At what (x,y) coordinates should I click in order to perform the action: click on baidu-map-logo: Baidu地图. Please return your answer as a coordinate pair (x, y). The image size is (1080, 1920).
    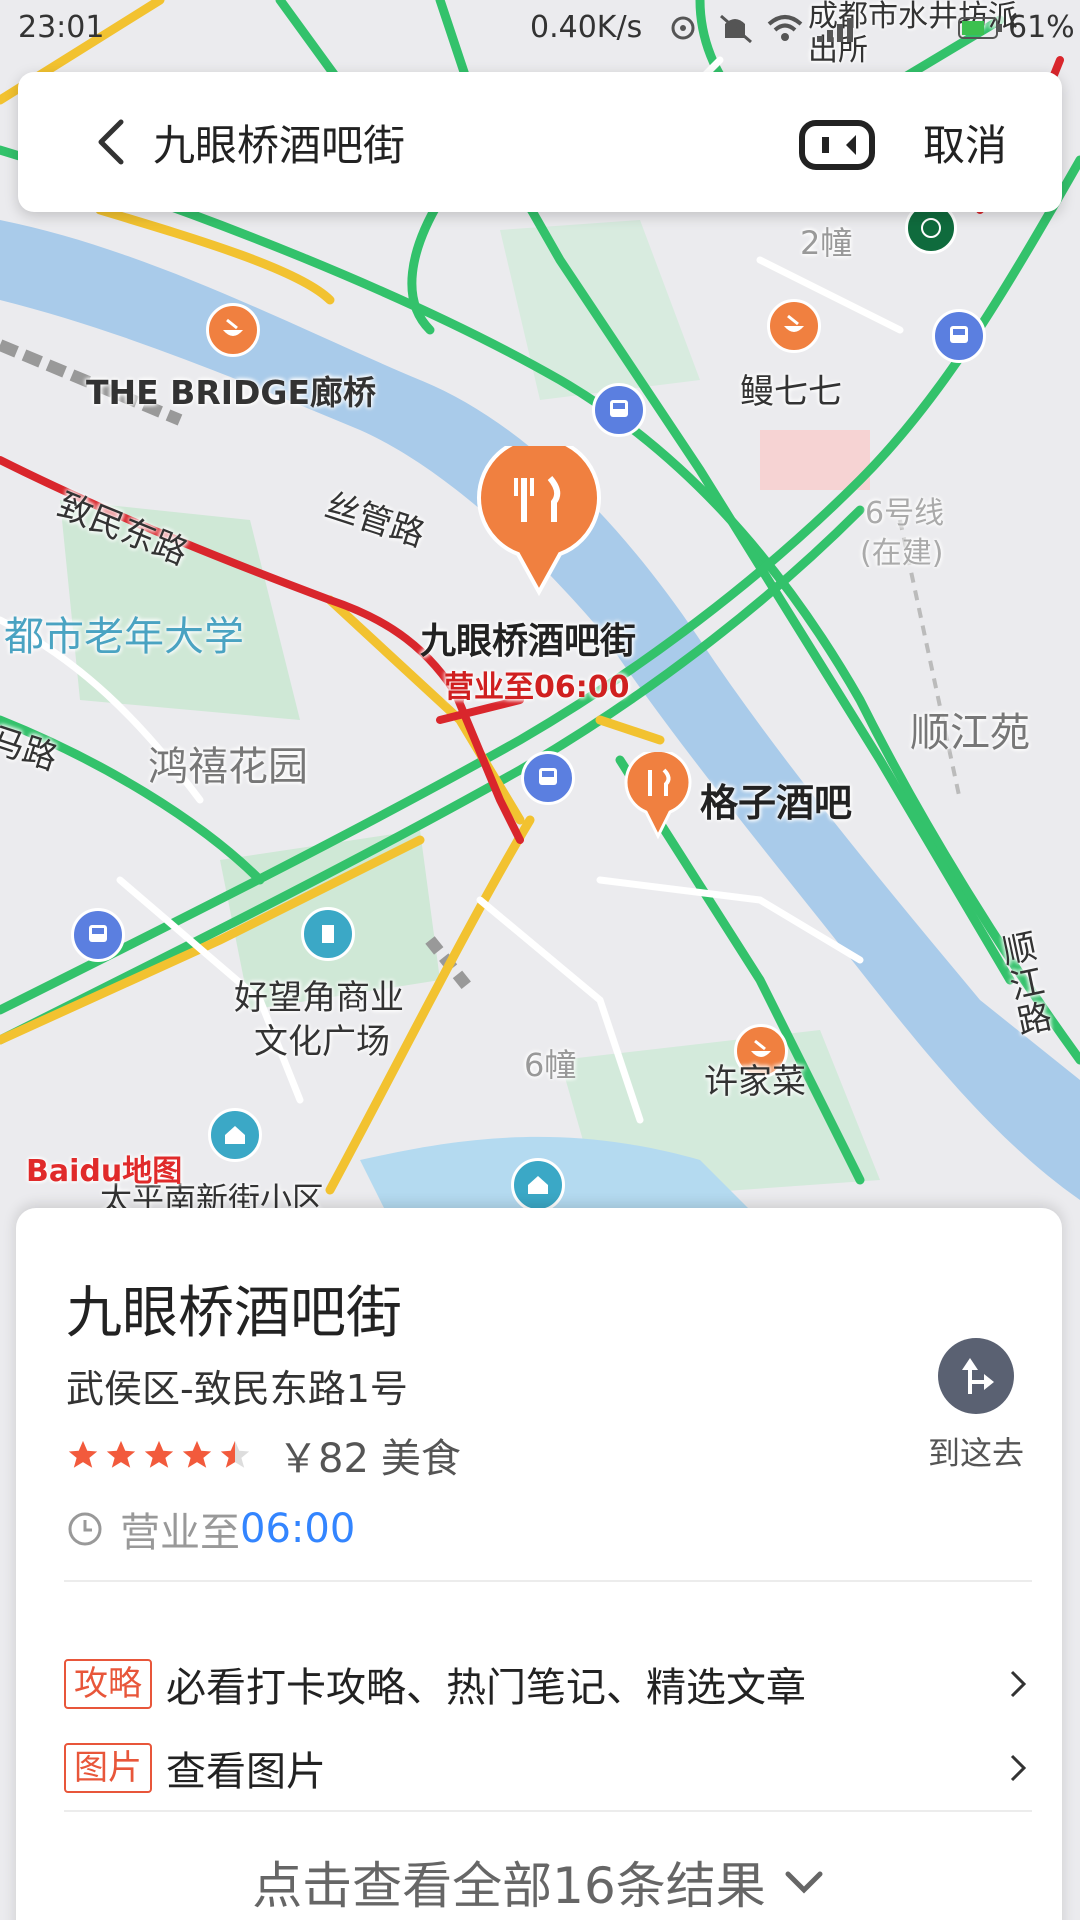
    Looking at the image, I should click on (104, 1171).